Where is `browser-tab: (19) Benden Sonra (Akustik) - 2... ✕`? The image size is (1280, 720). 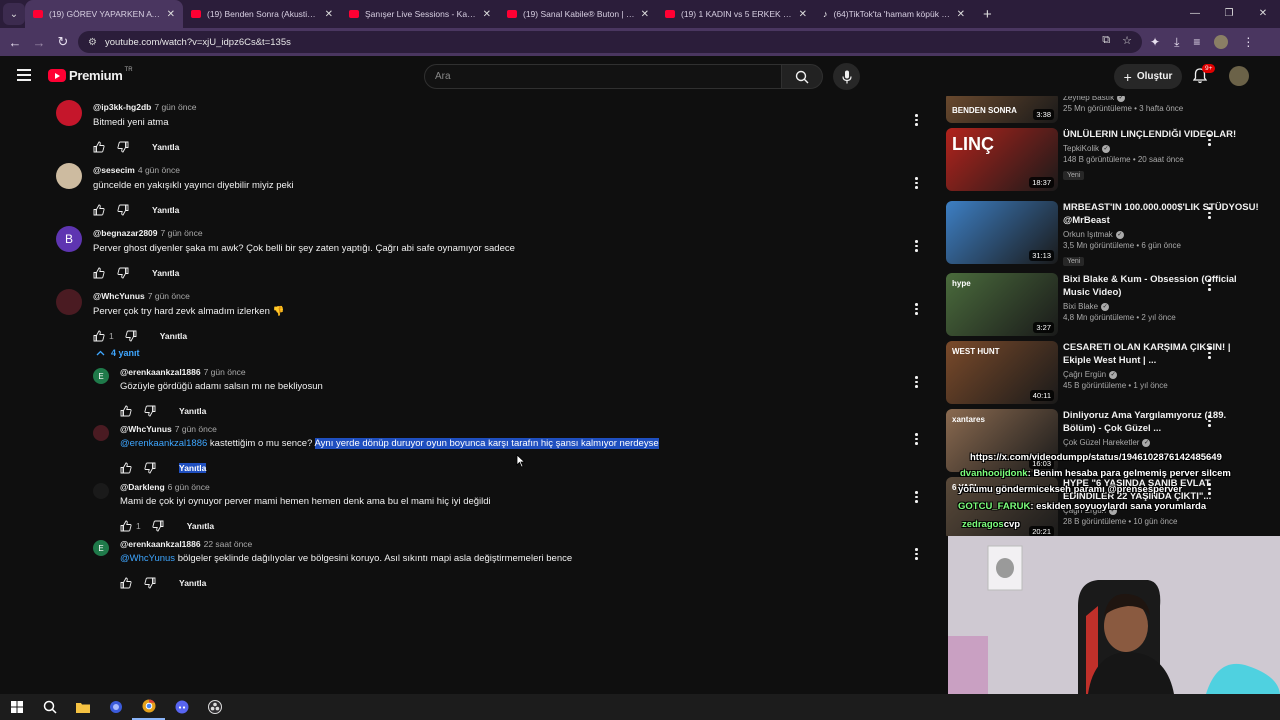
browser-tab: (19) Benden Sonra (Akustik) - 2... ✕ is located at coordinates (262, 14).